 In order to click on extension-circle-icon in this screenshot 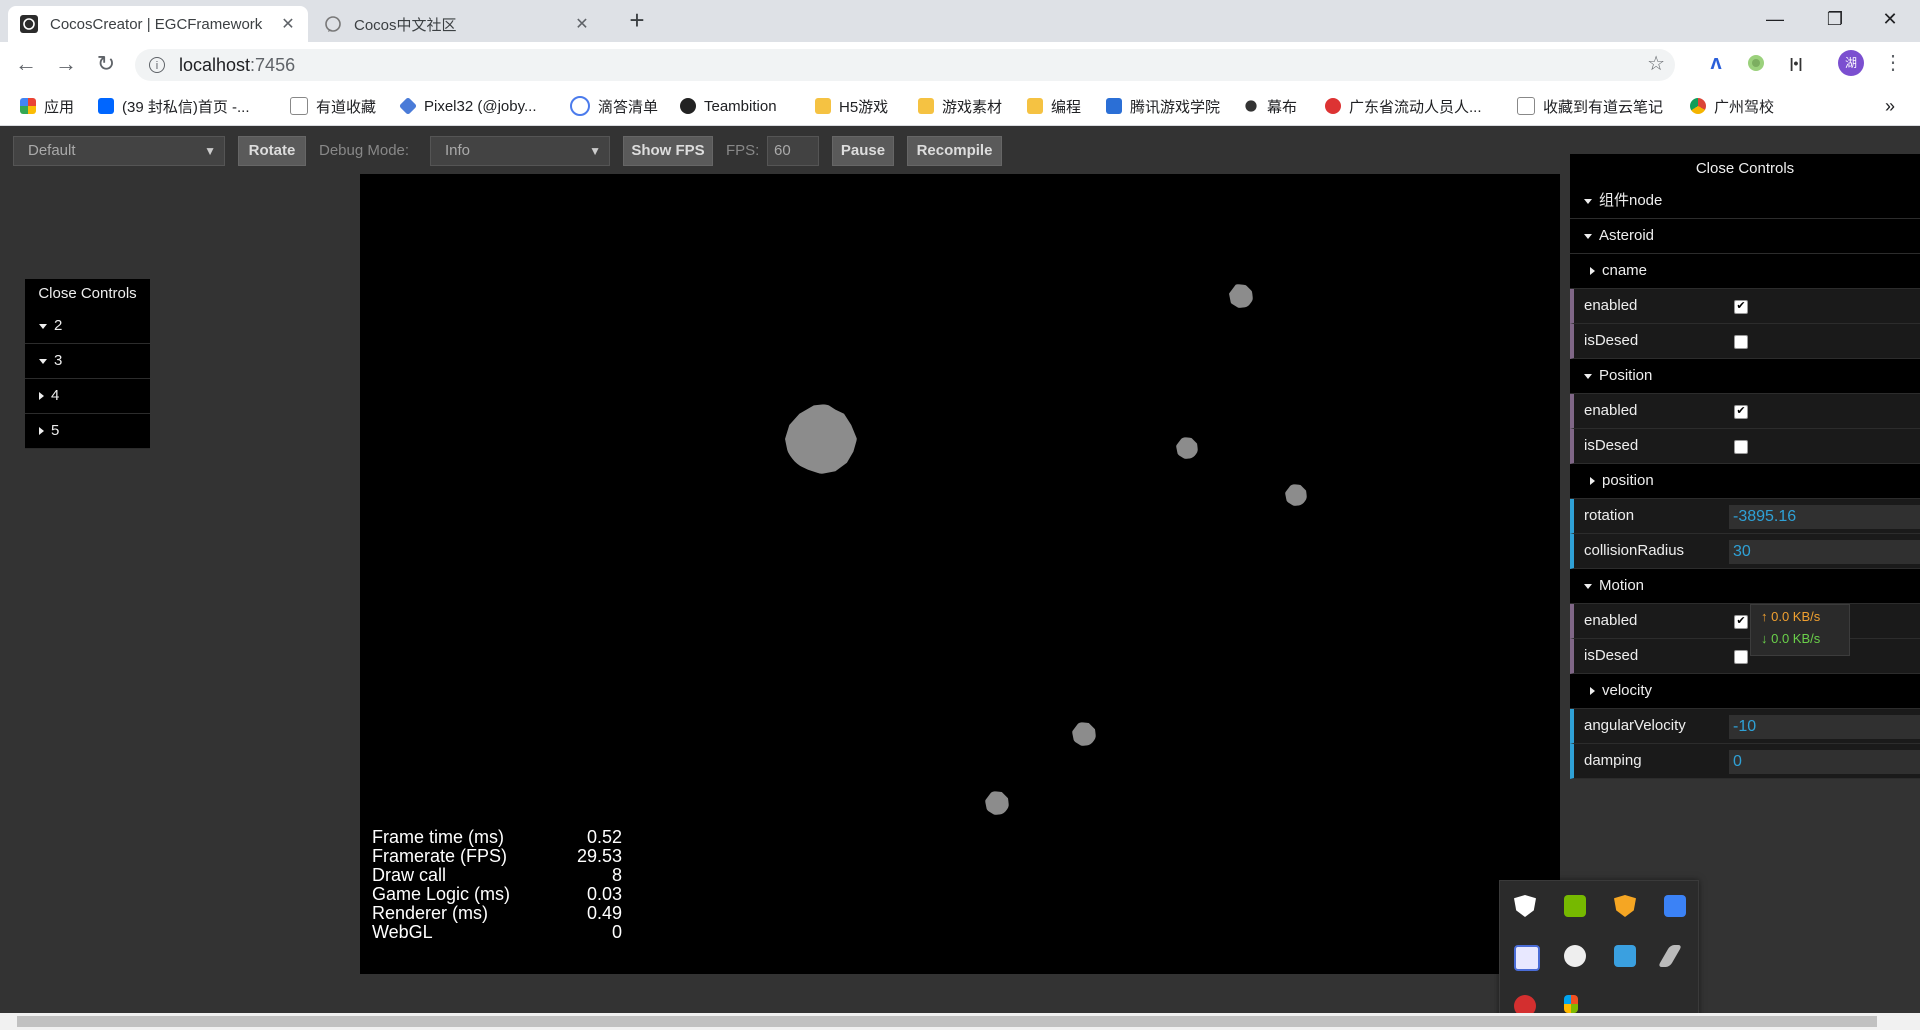, I will do `click(1756, 63)`.